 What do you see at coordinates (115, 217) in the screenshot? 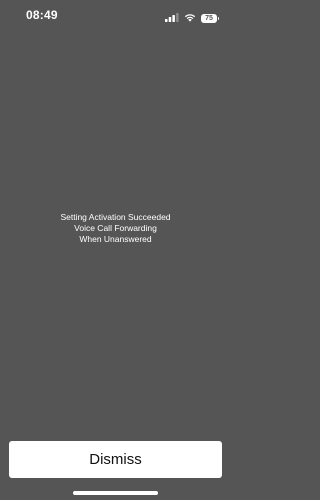
I see `message-line-1: Setting Activation Succeeded` at bounding box center [115, 217].